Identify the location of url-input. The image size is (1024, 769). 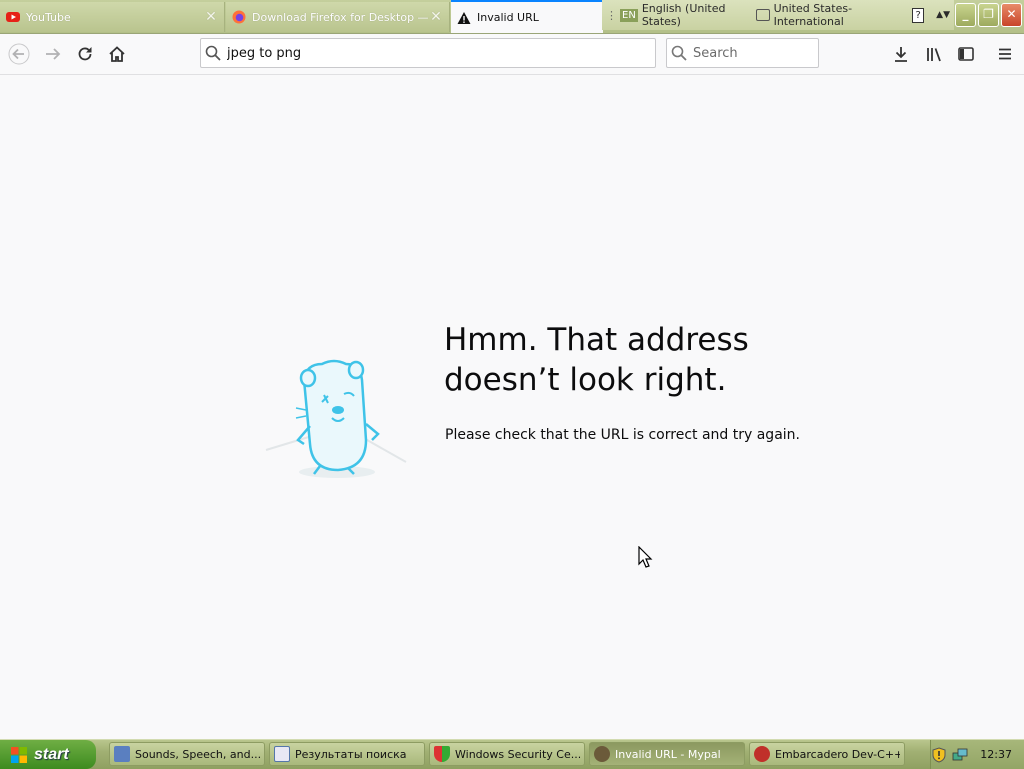
(432, 53).